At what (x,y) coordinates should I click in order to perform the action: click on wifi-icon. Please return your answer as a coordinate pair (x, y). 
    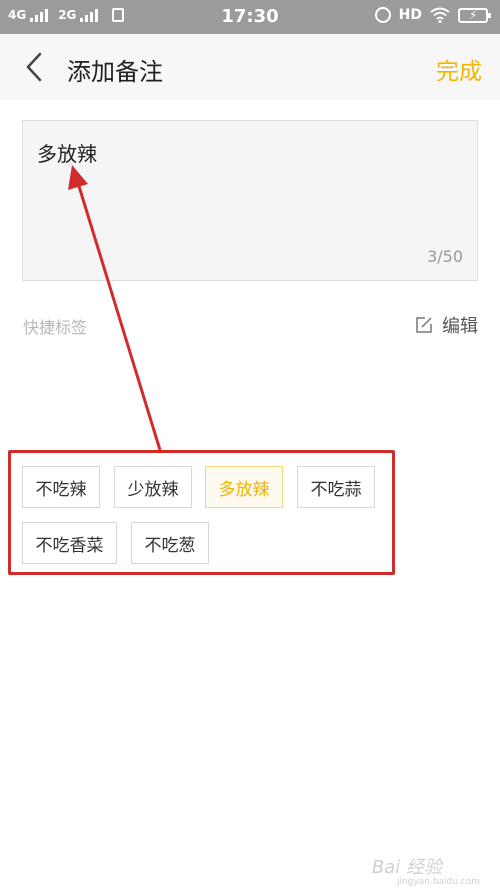
    Looking at the image, I should click on (440, 15).